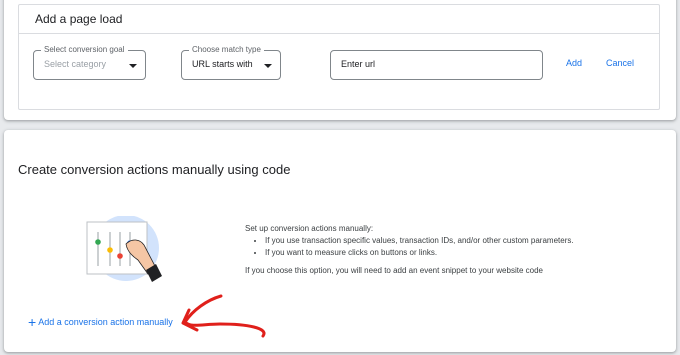 The width and height of the screenshot is (680, 355). I want to click on add-conversion-manually-link: + Add a conversion action manually, so click(100, 322).